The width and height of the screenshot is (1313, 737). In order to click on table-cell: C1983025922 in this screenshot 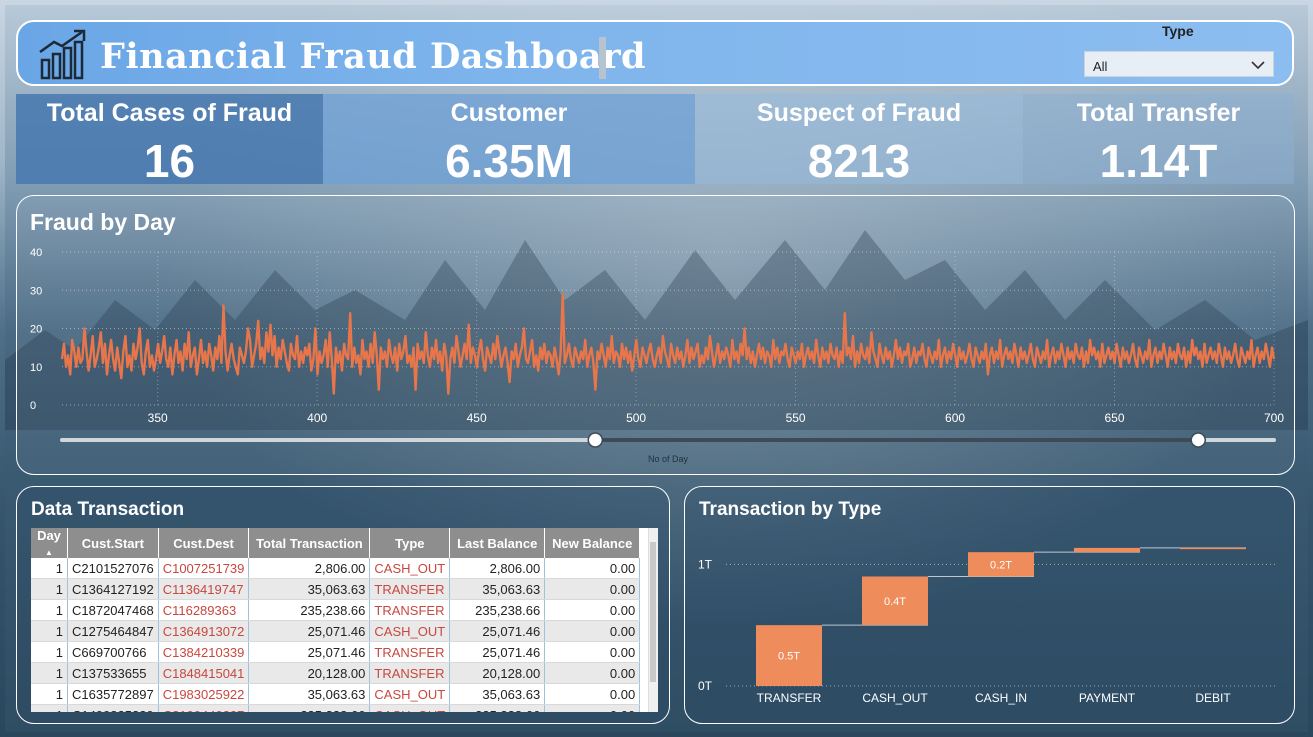, I will do `click(204, 694)`.